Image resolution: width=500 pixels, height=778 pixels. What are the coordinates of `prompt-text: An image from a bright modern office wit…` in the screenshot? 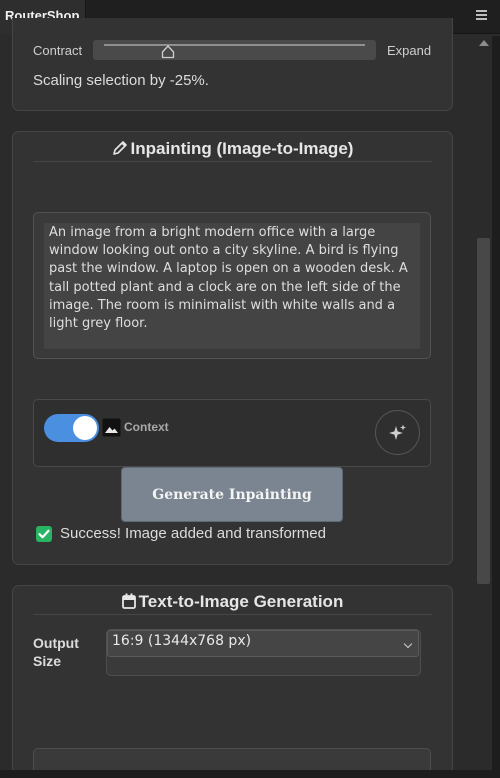 It's located at (235, 278).